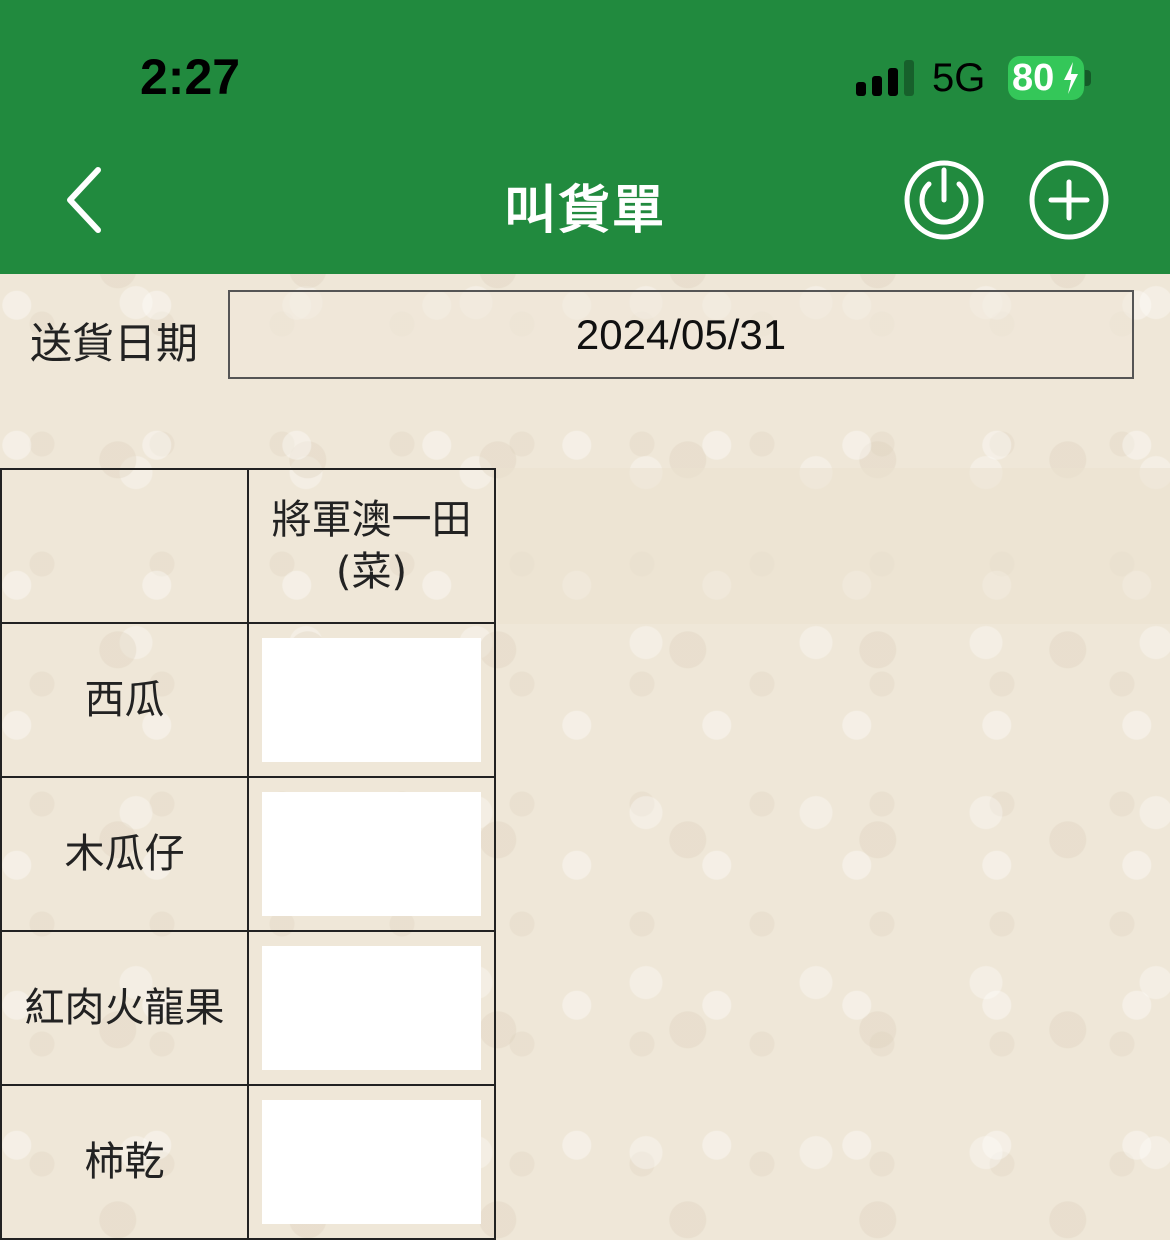 This screenshot has width=1170, height=1240. I want to click on table-row: 紅肉火龍果, so click(248, 1008).